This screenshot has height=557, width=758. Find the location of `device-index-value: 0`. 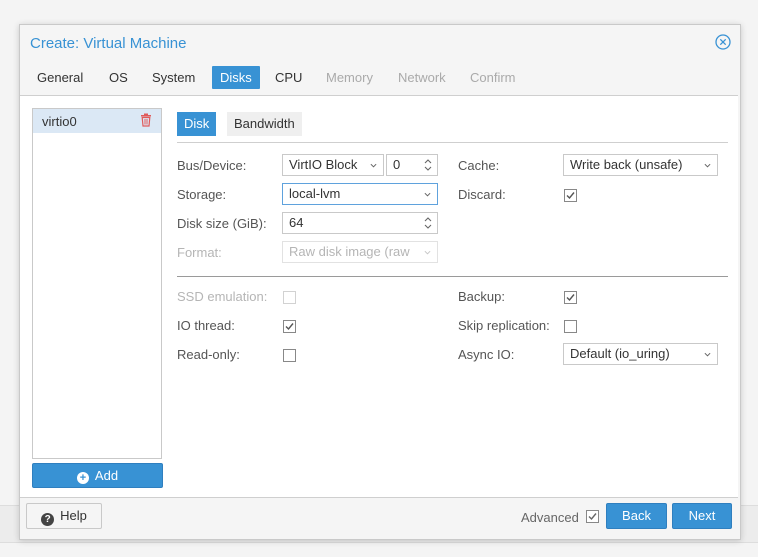

device-index-value: 0 is located at coordinates (397, 164).